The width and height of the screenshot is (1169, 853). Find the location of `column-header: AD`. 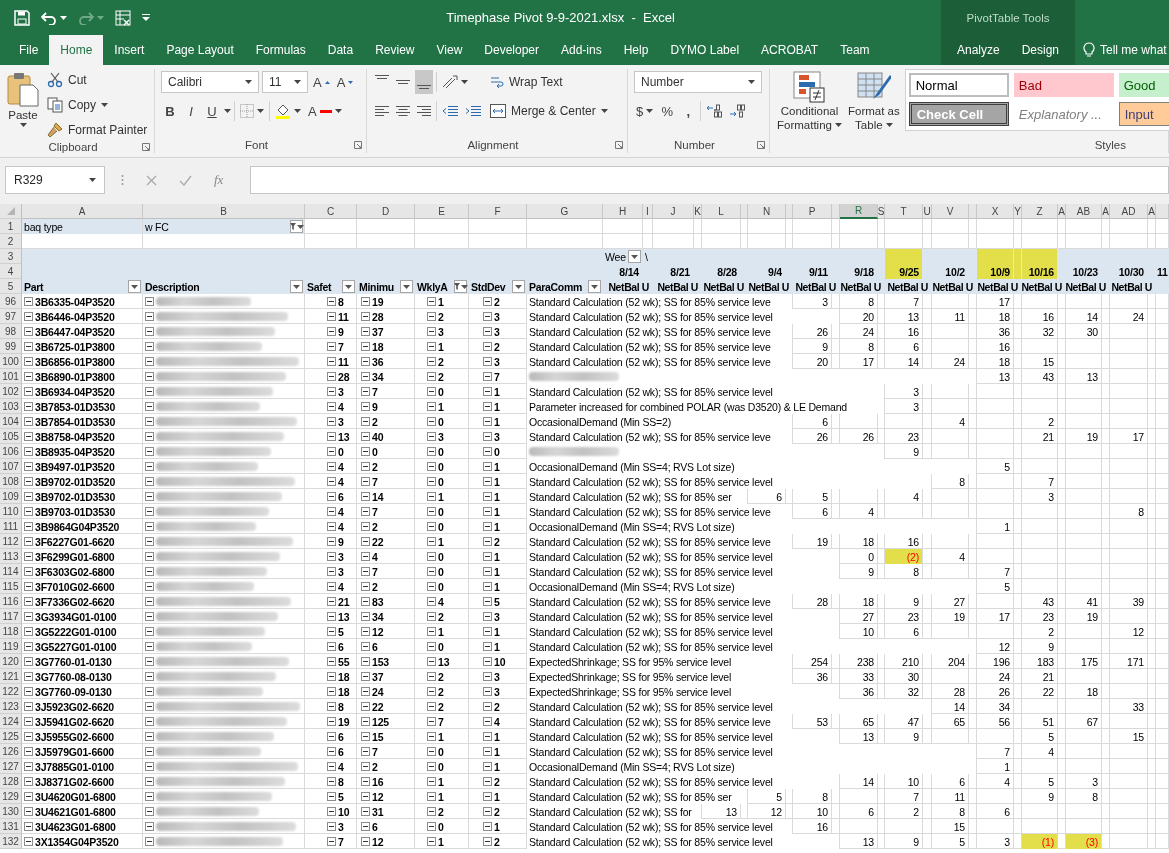

column-header: AD is located at coordinates (1129, 211).